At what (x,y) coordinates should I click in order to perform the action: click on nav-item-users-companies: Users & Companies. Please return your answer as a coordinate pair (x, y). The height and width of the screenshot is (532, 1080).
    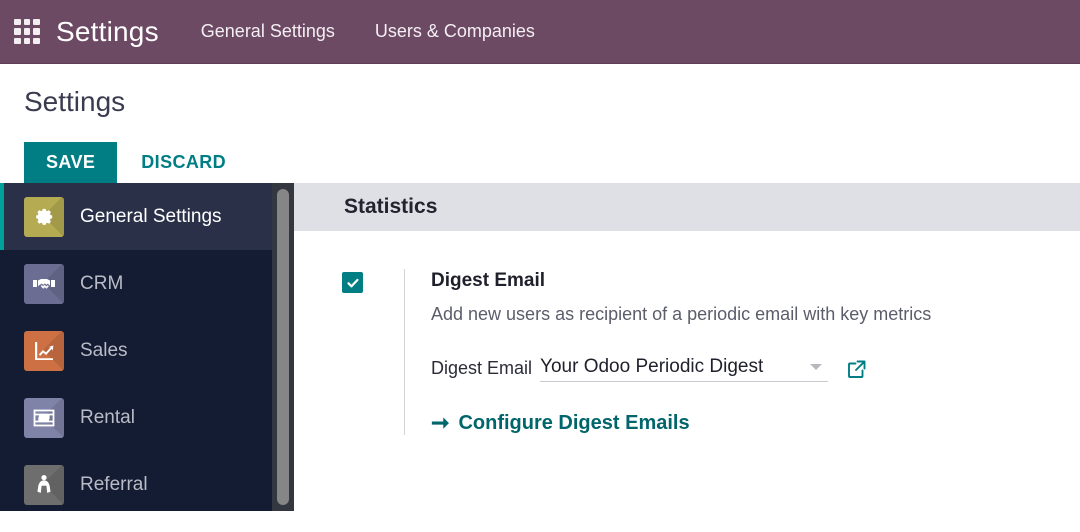
    Looking at the image, I should click on (455, 31).